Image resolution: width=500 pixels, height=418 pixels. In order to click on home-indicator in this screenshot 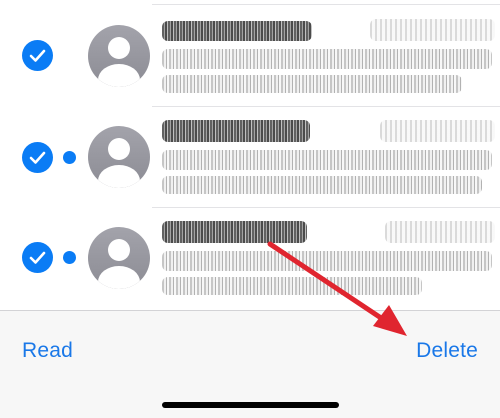, I will do `click(250, 405)`.